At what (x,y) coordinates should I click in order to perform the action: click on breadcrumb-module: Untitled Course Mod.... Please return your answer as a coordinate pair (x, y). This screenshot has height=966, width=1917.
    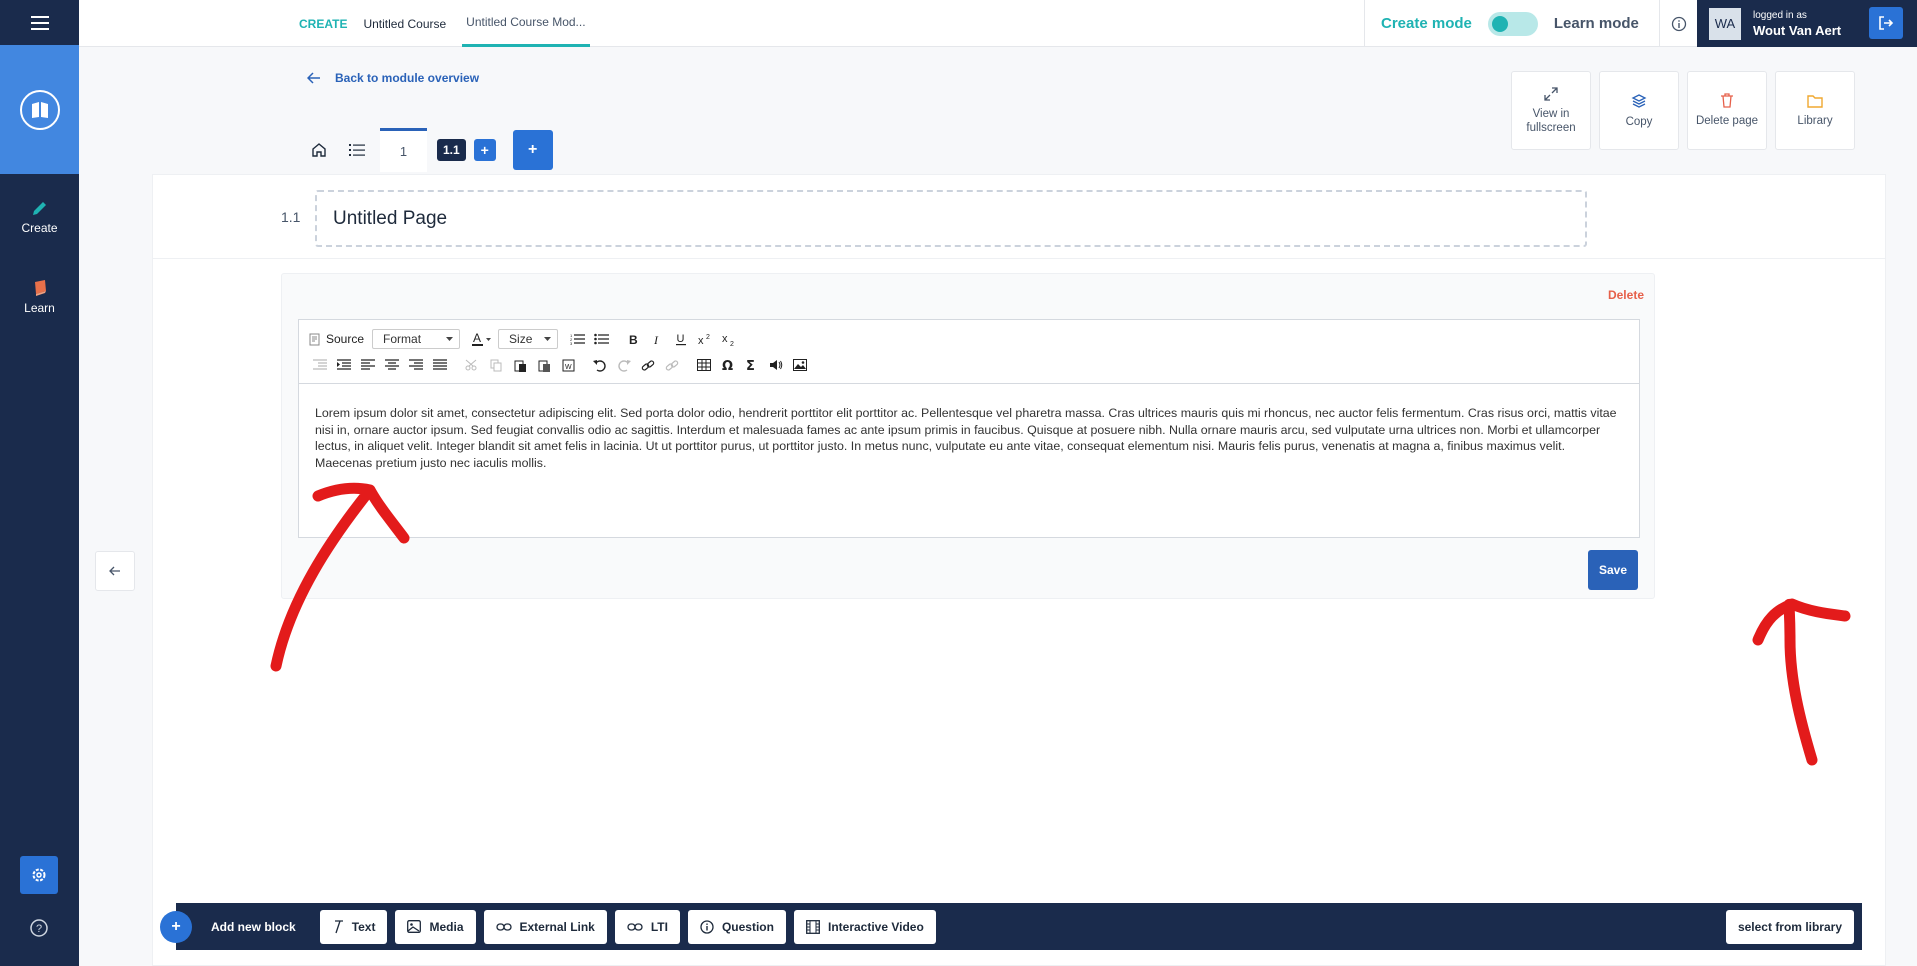
    Looking at the image, I should click on (526, 23).